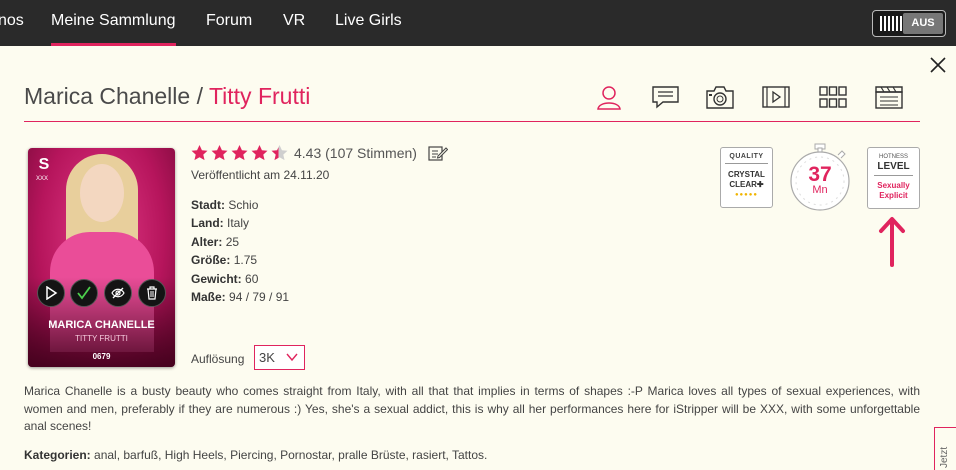  Describe the element at coordinates (101, 325) in the screenshot. I see `card-model-name: MARICA CHANELLE` at that location.